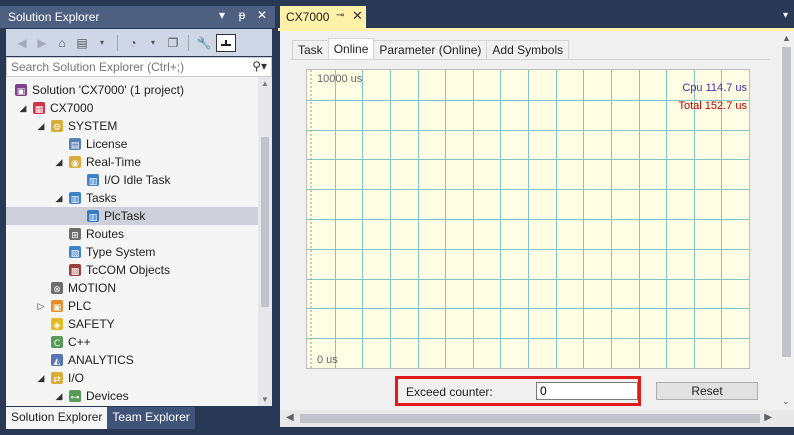 This screenshot has height=435, width=794. Describe the element at coordinates (153, 42) in the screenshot. I see `filter-dropdown-icon: ▾` at that location.